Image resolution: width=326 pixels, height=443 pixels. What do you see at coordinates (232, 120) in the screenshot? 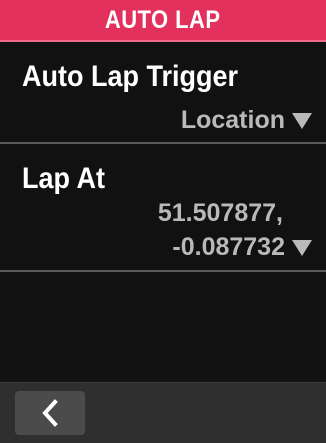
I see `auto-lap-trigger-value-text: Location` at bounding box center [232, 120].